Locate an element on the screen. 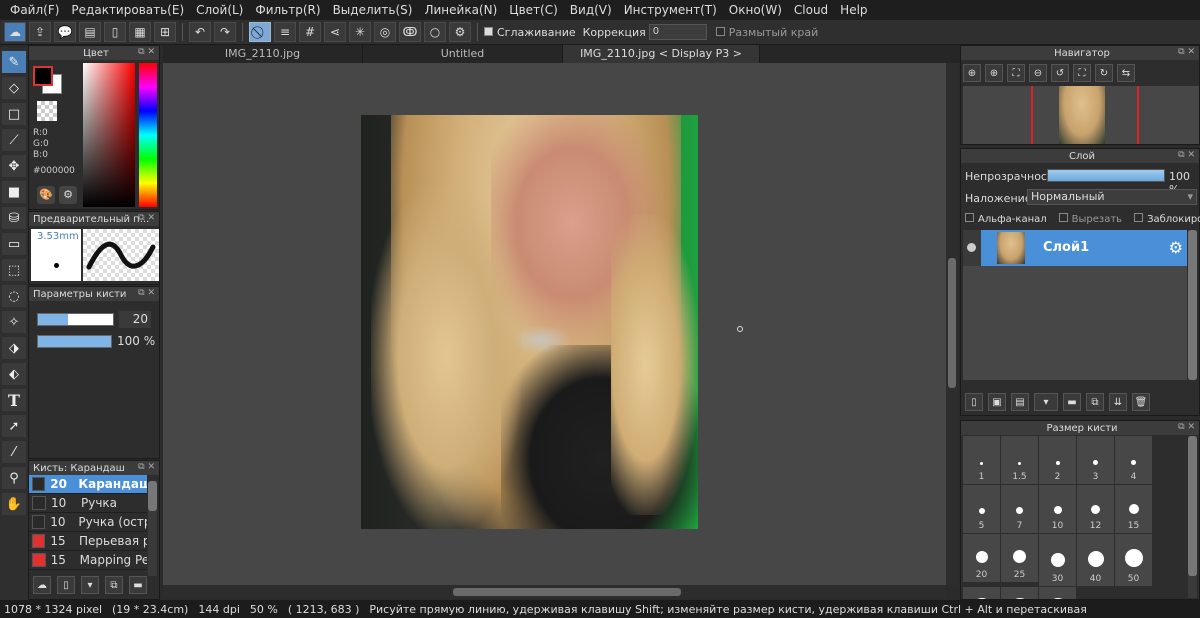  canvas-vertical-scrollbar is located at coordinates (952, 324).